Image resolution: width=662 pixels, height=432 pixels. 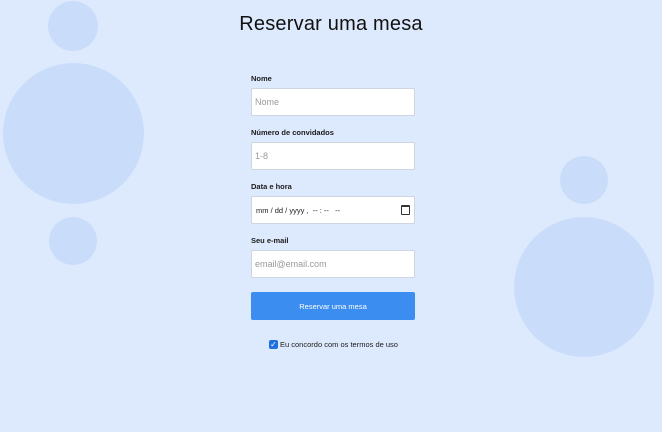 I want to click on guests-input, so click(x=333, y=156).